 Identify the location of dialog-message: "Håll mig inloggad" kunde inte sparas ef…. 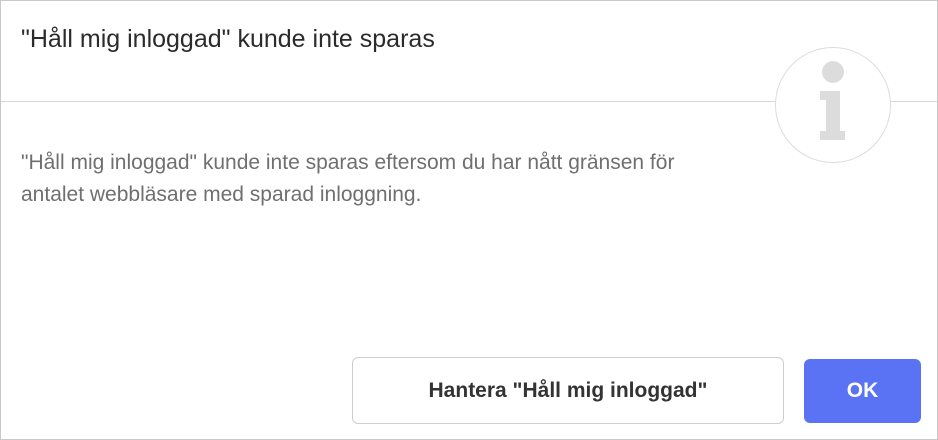
(348, 178).